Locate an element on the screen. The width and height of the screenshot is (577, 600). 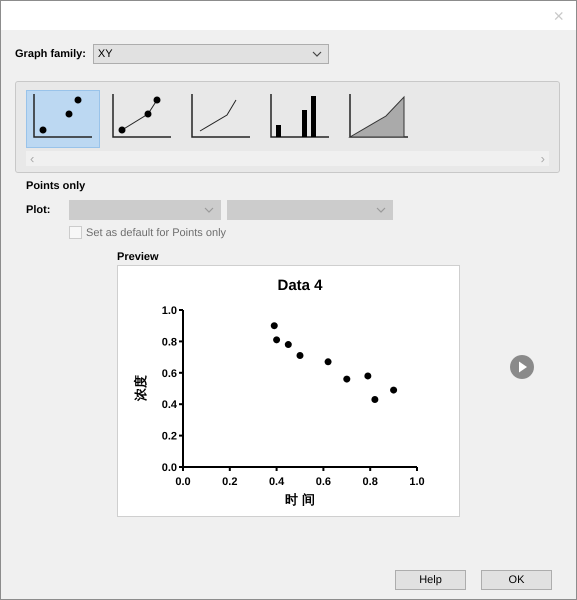
x-tick-label: 1.0 is located at coordinates (417, 482).